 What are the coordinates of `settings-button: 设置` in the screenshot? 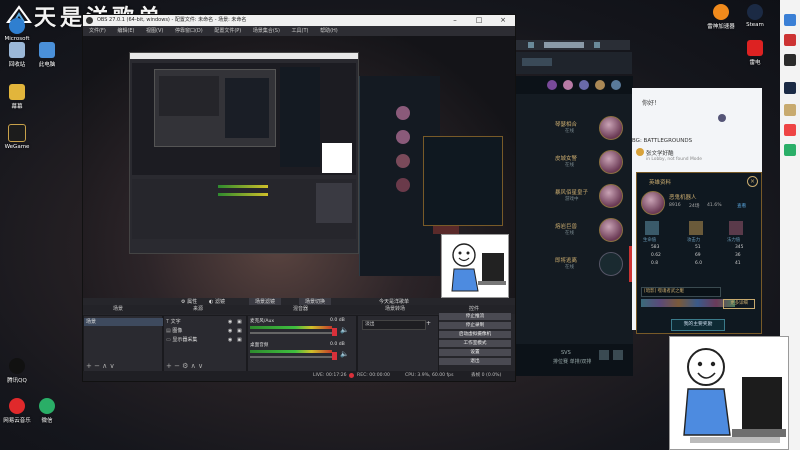 It's located at (475, 352).